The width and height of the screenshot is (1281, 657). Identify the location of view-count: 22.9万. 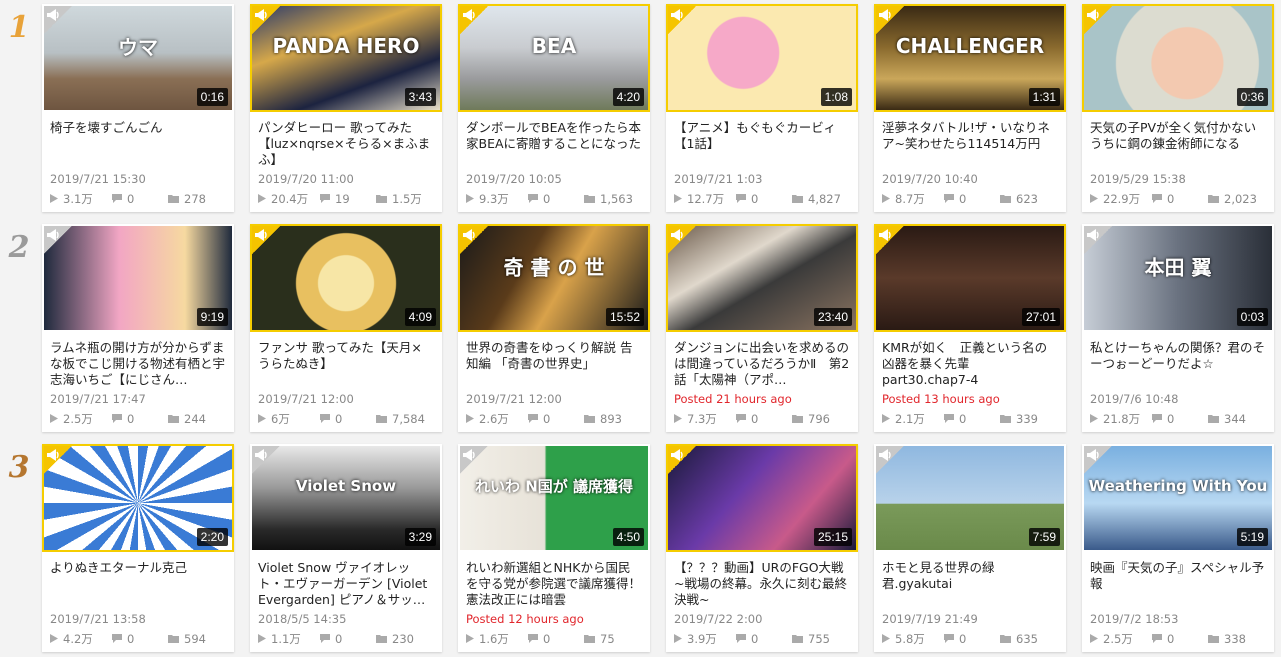
(1115, 199).